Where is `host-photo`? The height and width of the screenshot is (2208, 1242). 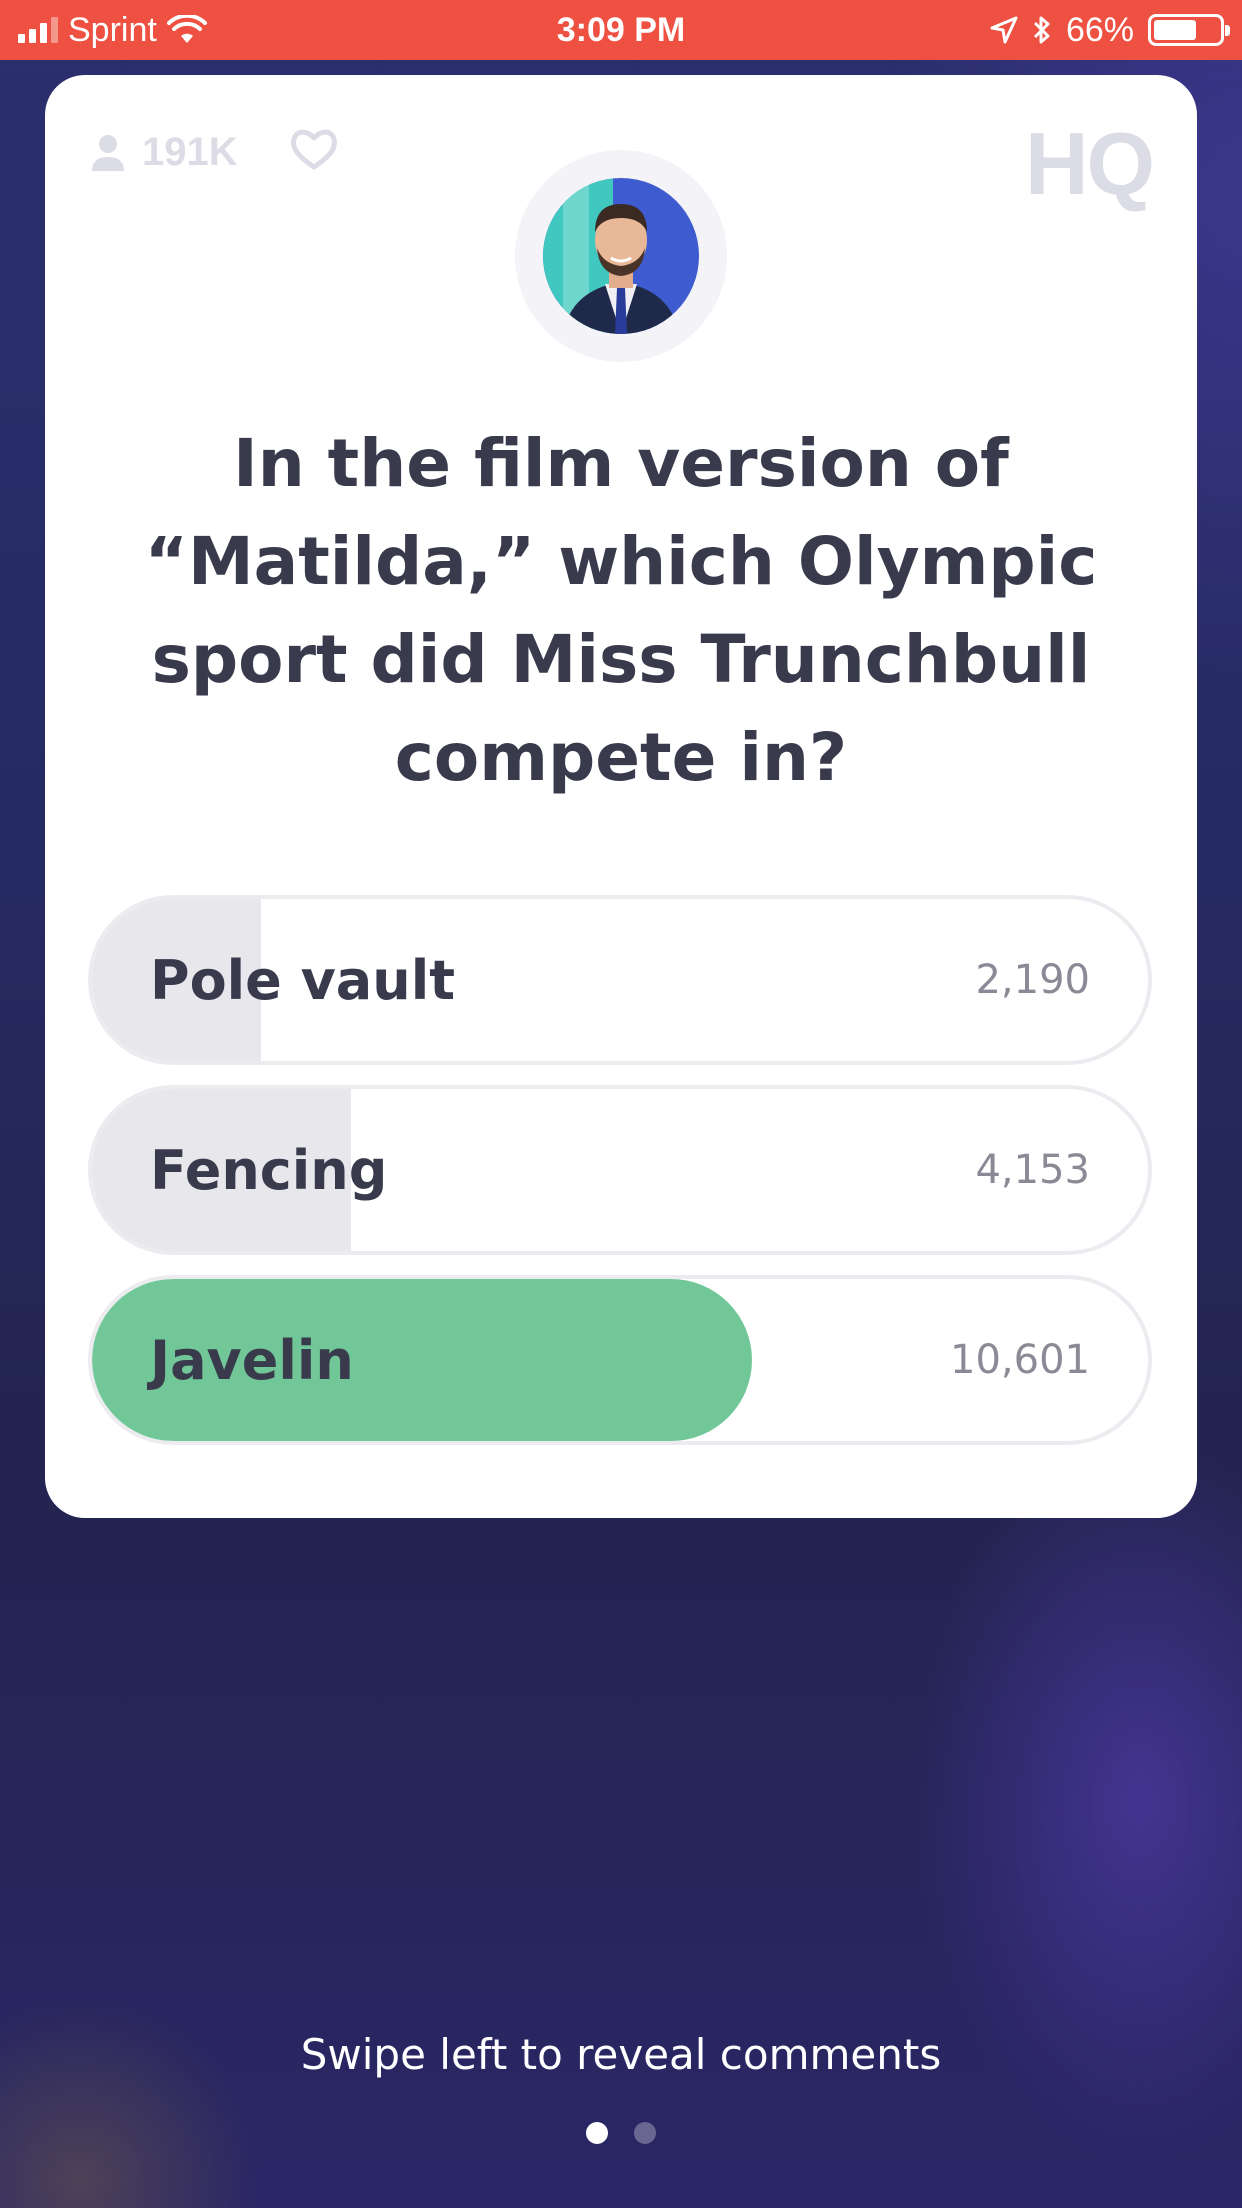
host-photo is located at coordinates (621, 256).